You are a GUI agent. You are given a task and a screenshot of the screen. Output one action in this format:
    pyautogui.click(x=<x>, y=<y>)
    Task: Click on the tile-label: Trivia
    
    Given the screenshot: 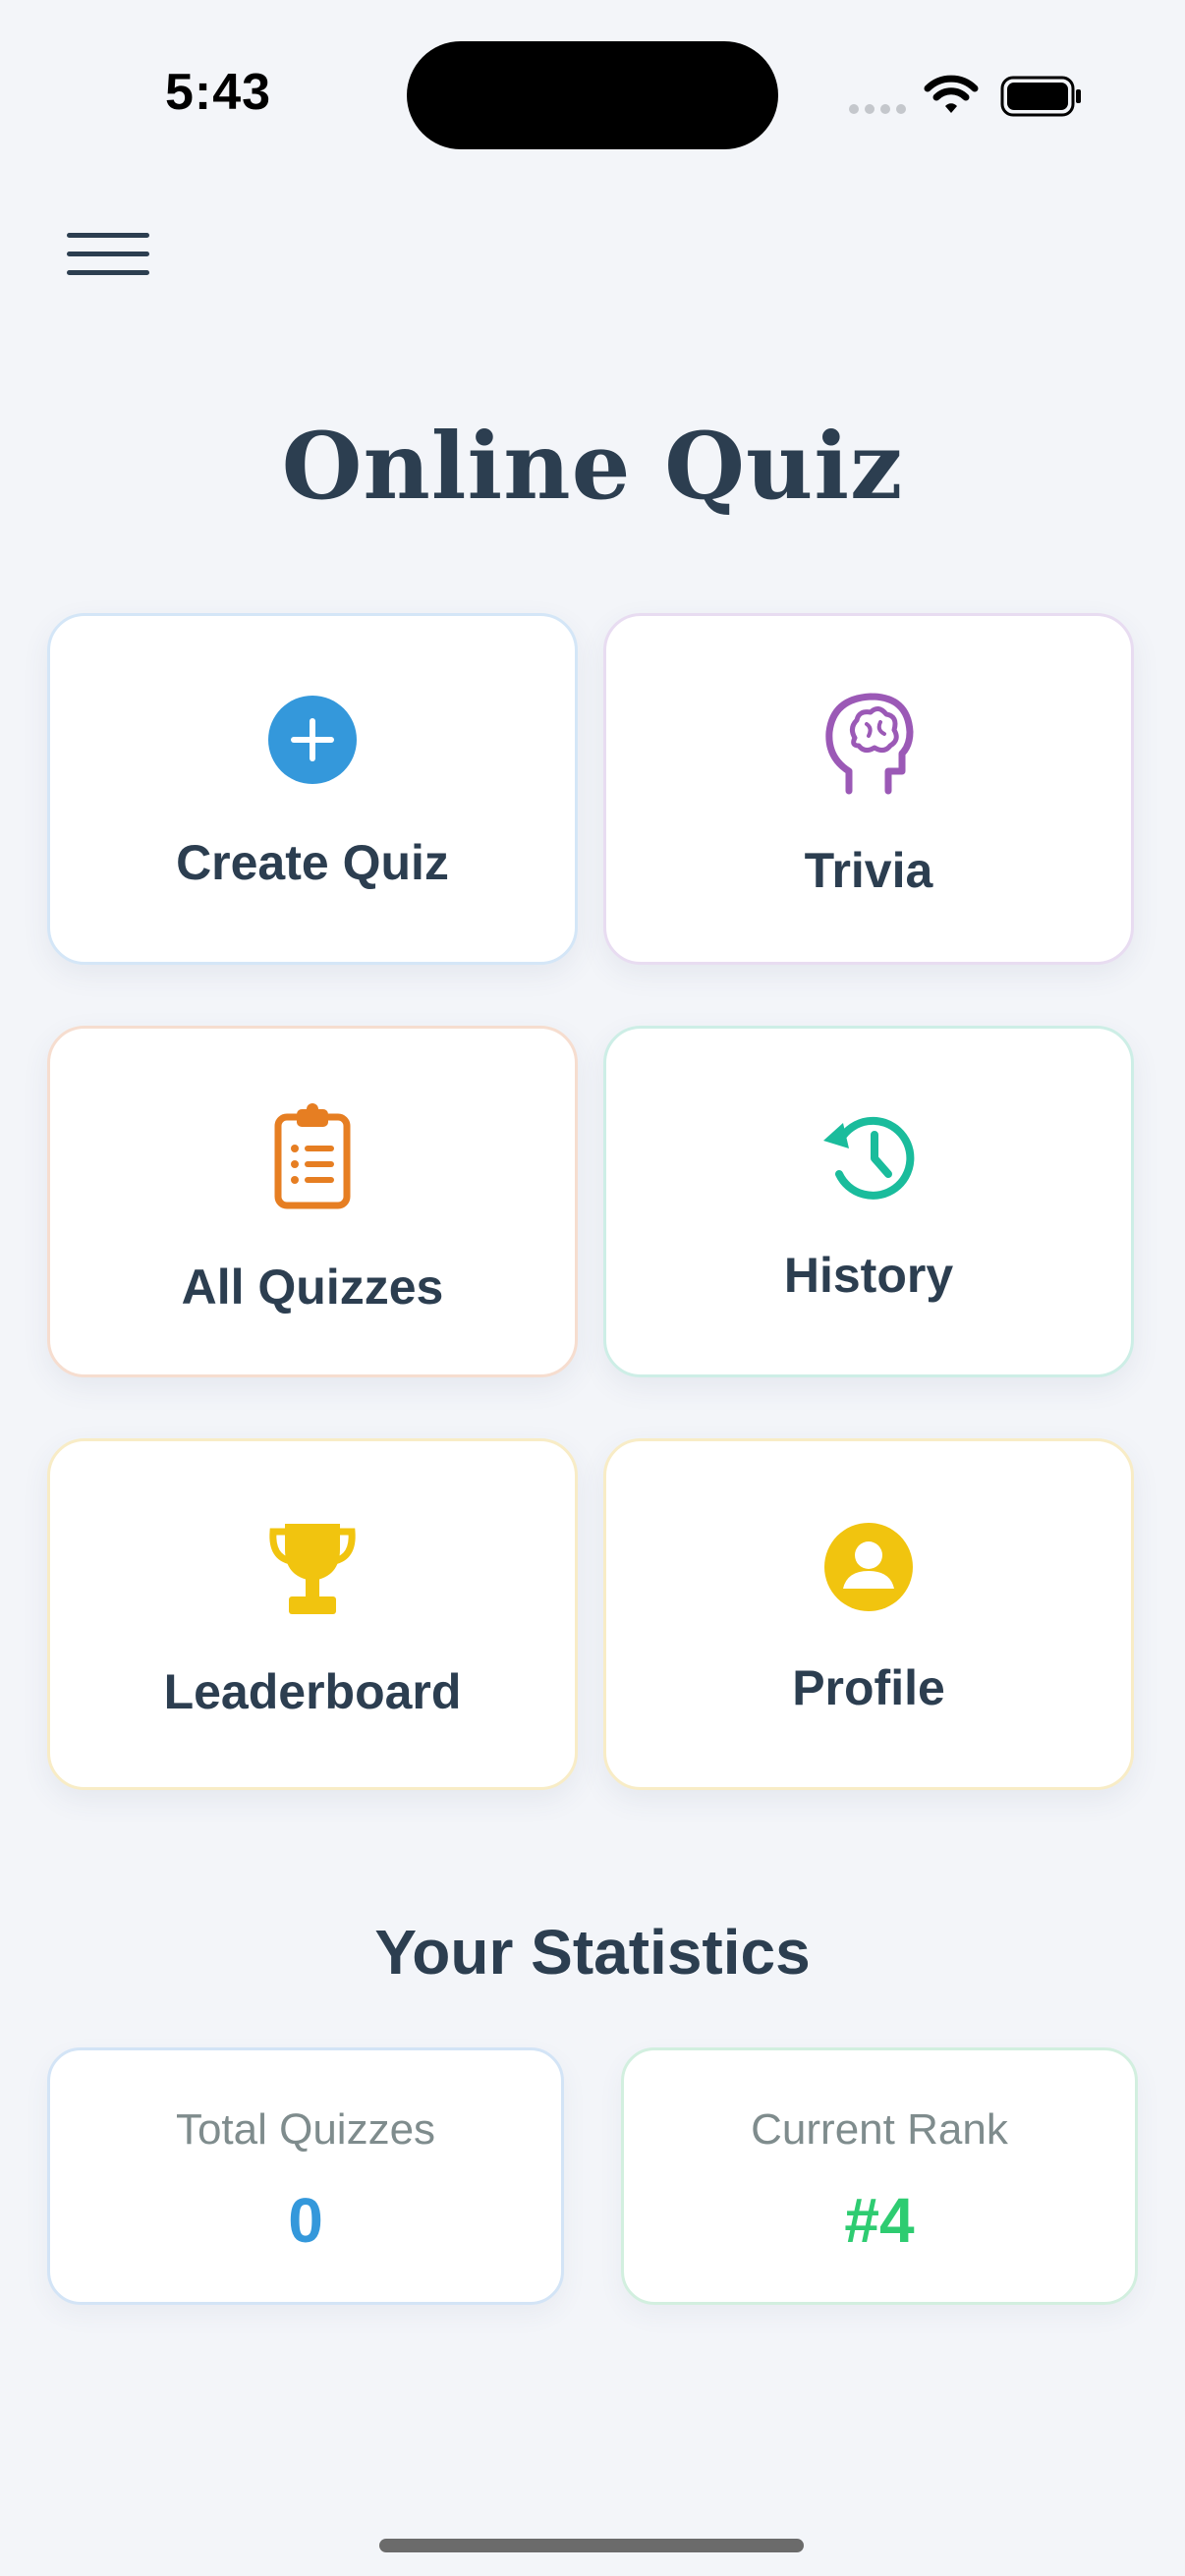 What is the action you would take?
    pyautogui.click(x=869, y=870)
    